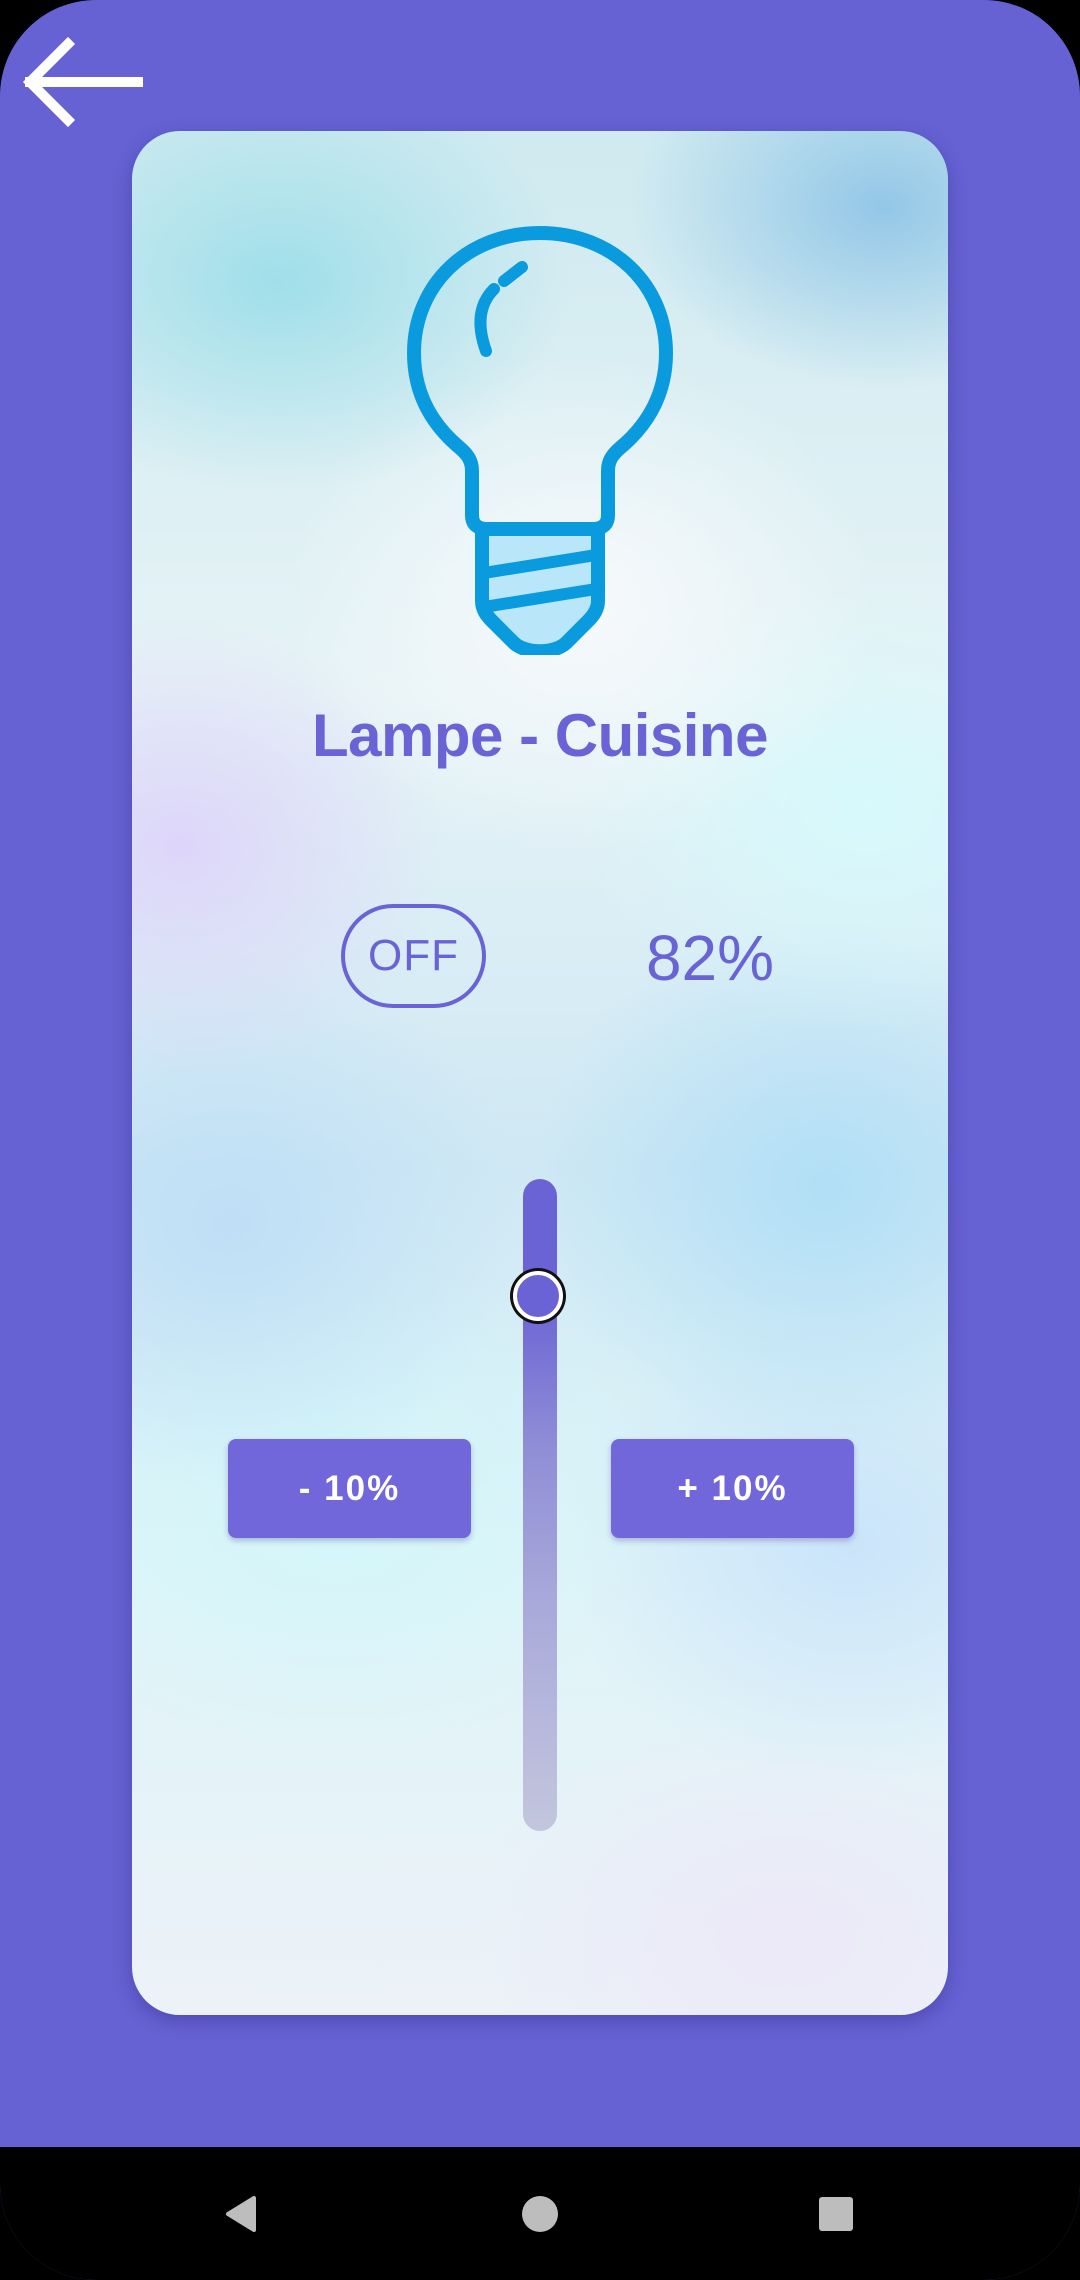 The width and height of the screenshot is (1080, 2280). Describe the element at coordinates (540, 735) in the screenshot. I see `device-name: Lampe - Cuisine` at that location.